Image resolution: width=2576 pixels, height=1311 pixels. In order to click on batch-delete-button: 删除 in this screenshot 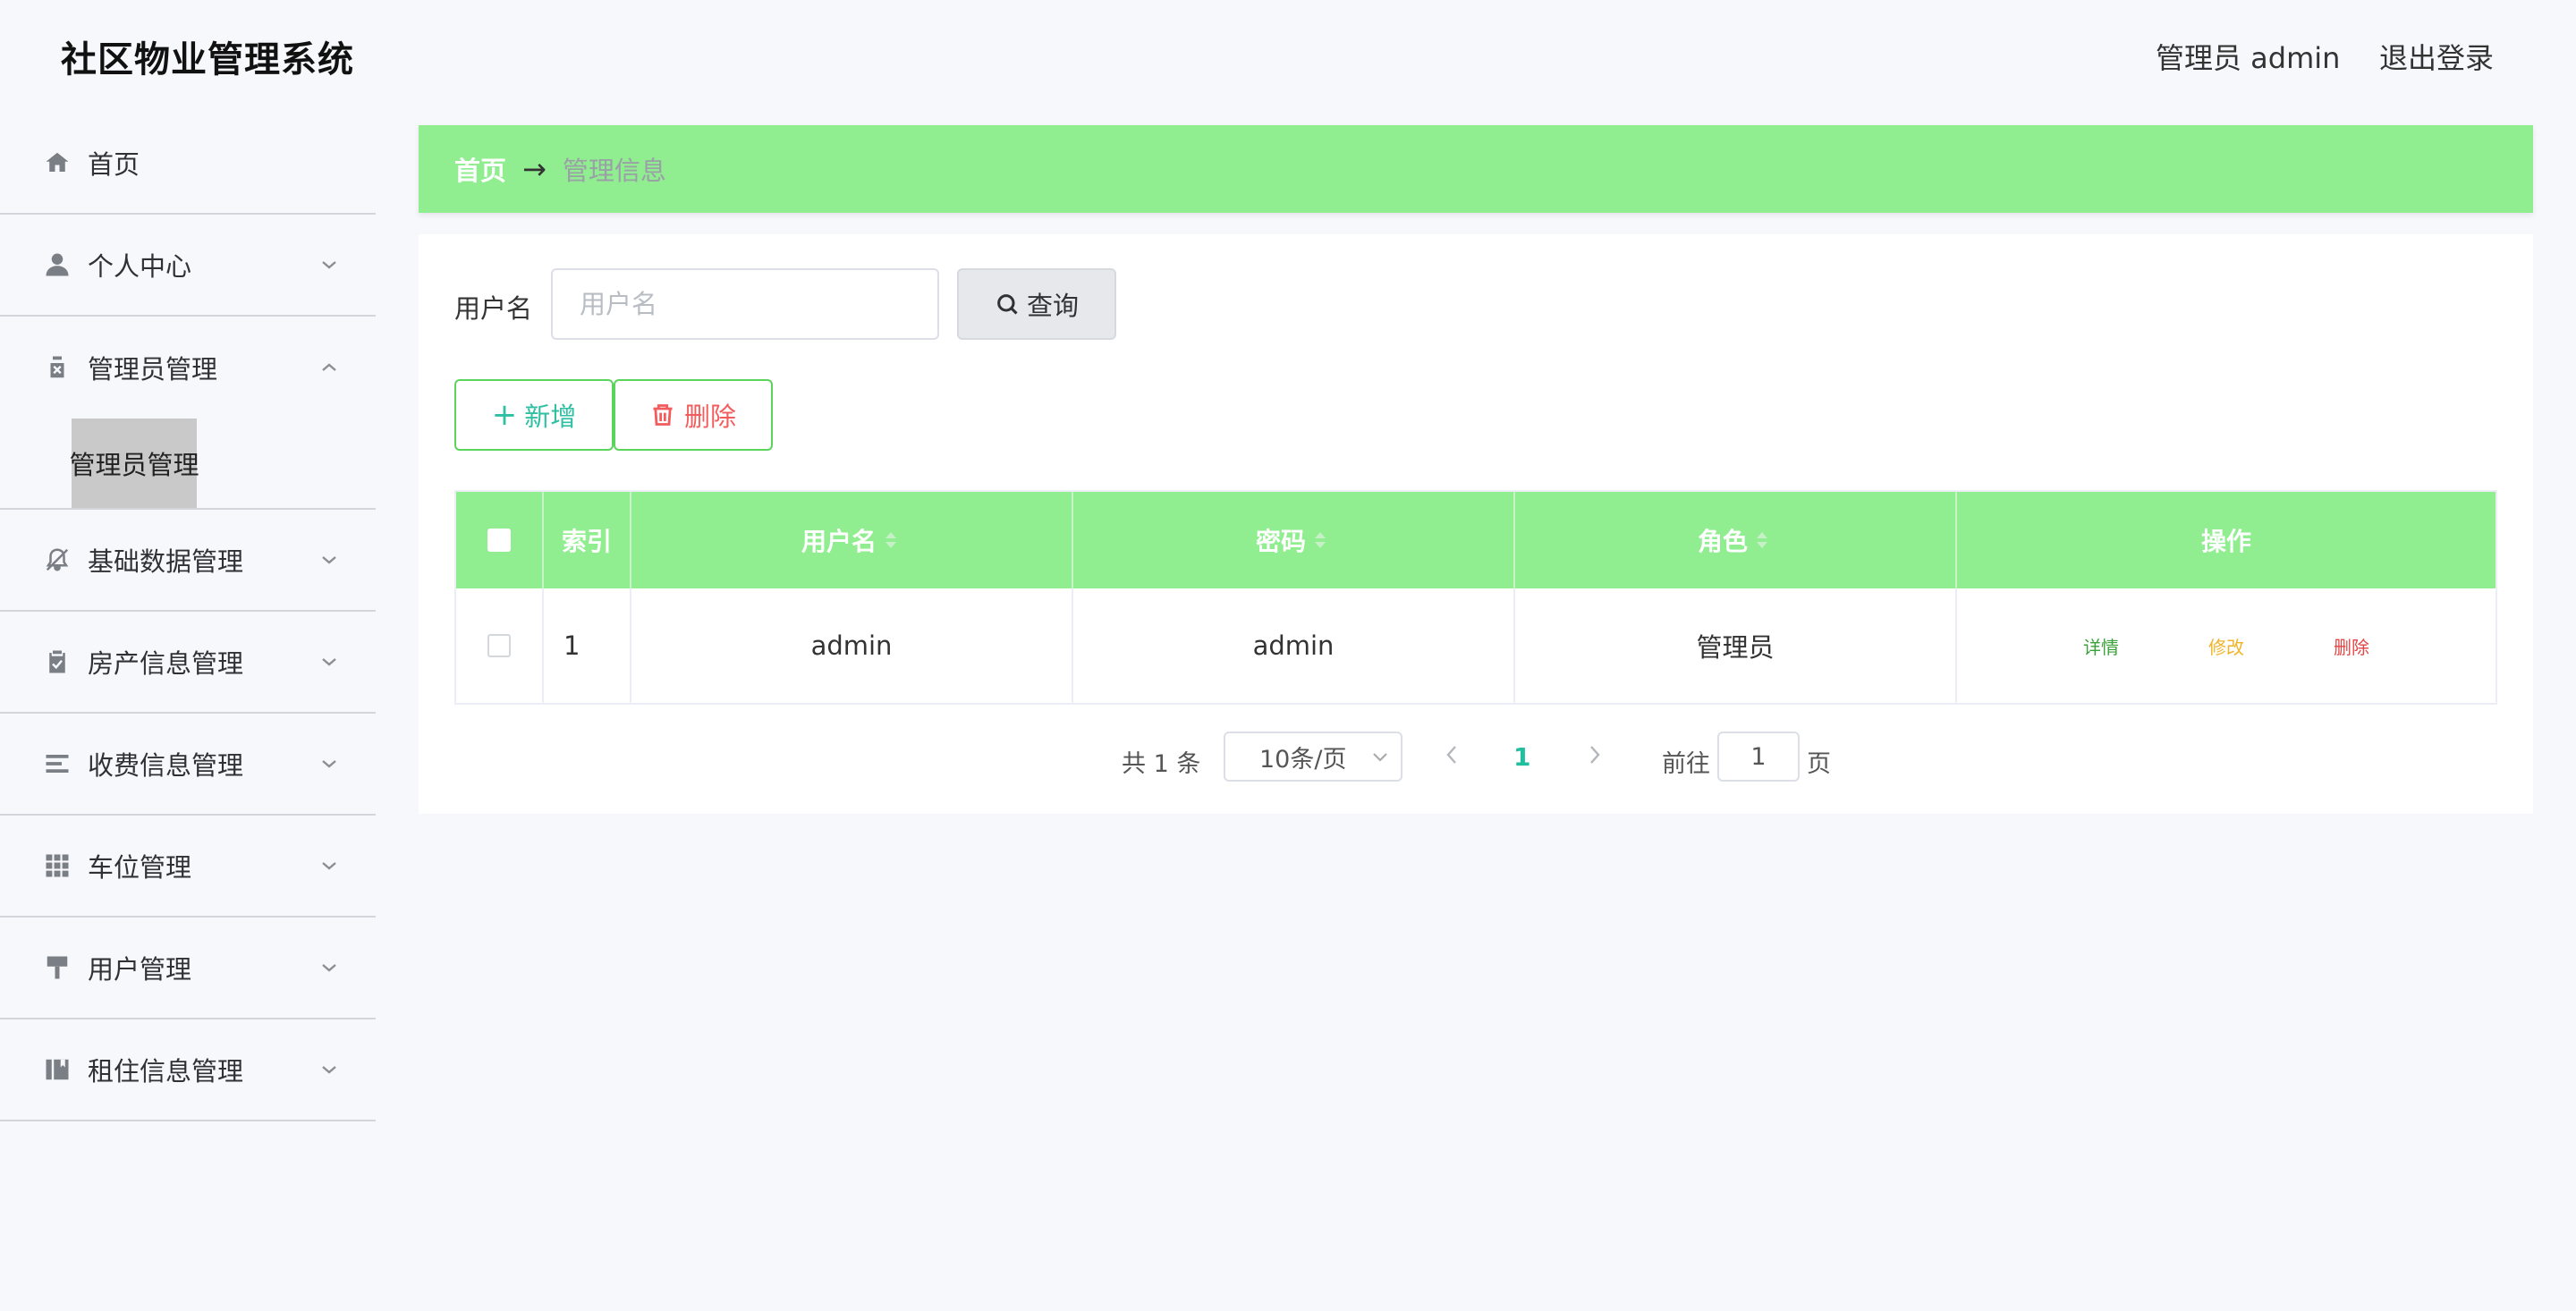, I will do `click(693, 415)`.